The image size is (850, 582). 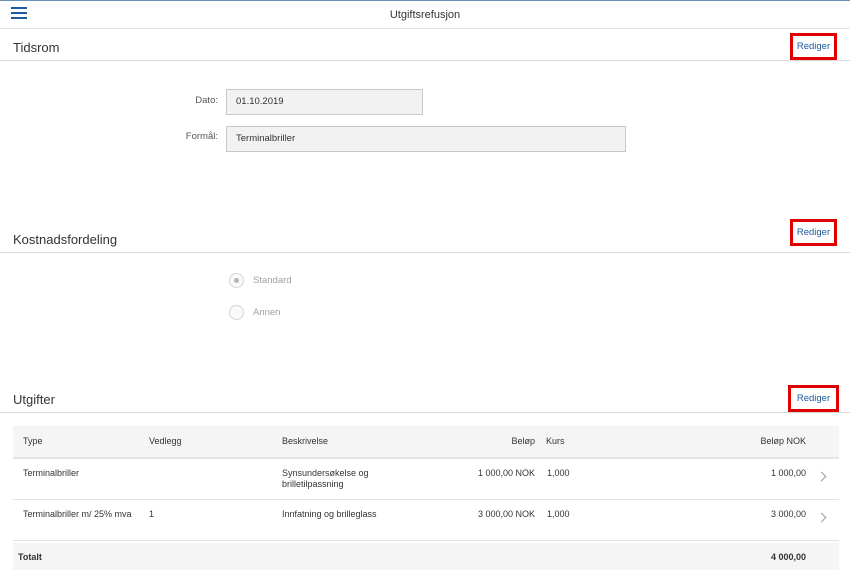 What do you see at coordinates (325, 473) in the screenshot?
I see `cell-beskrivelse-line1: Synsundersøkelse og` at bounding box center [325, 473].